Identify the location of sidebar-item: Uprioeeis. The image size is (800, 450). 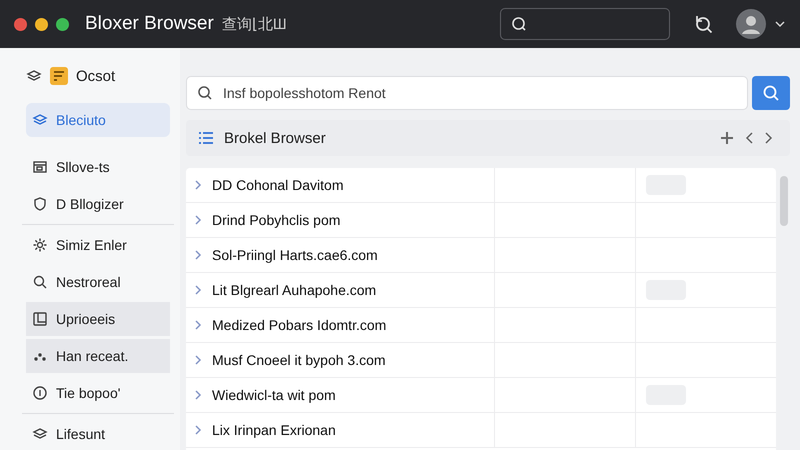
(98, 319).